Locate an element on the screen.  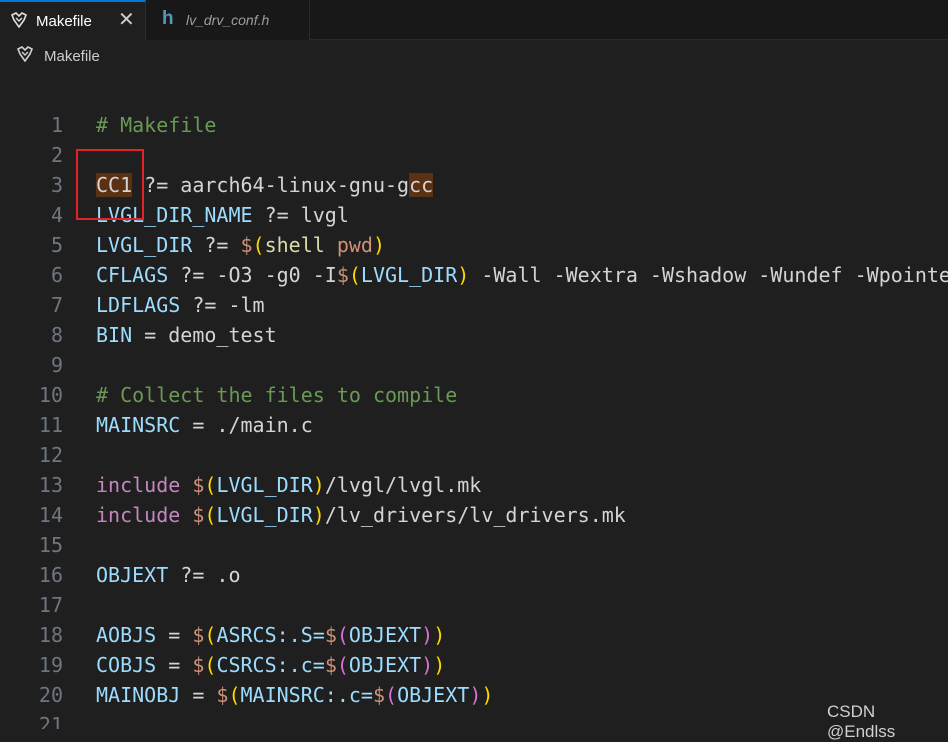
code-text: # Collect the files to compile is located at coordinates (276, 395).